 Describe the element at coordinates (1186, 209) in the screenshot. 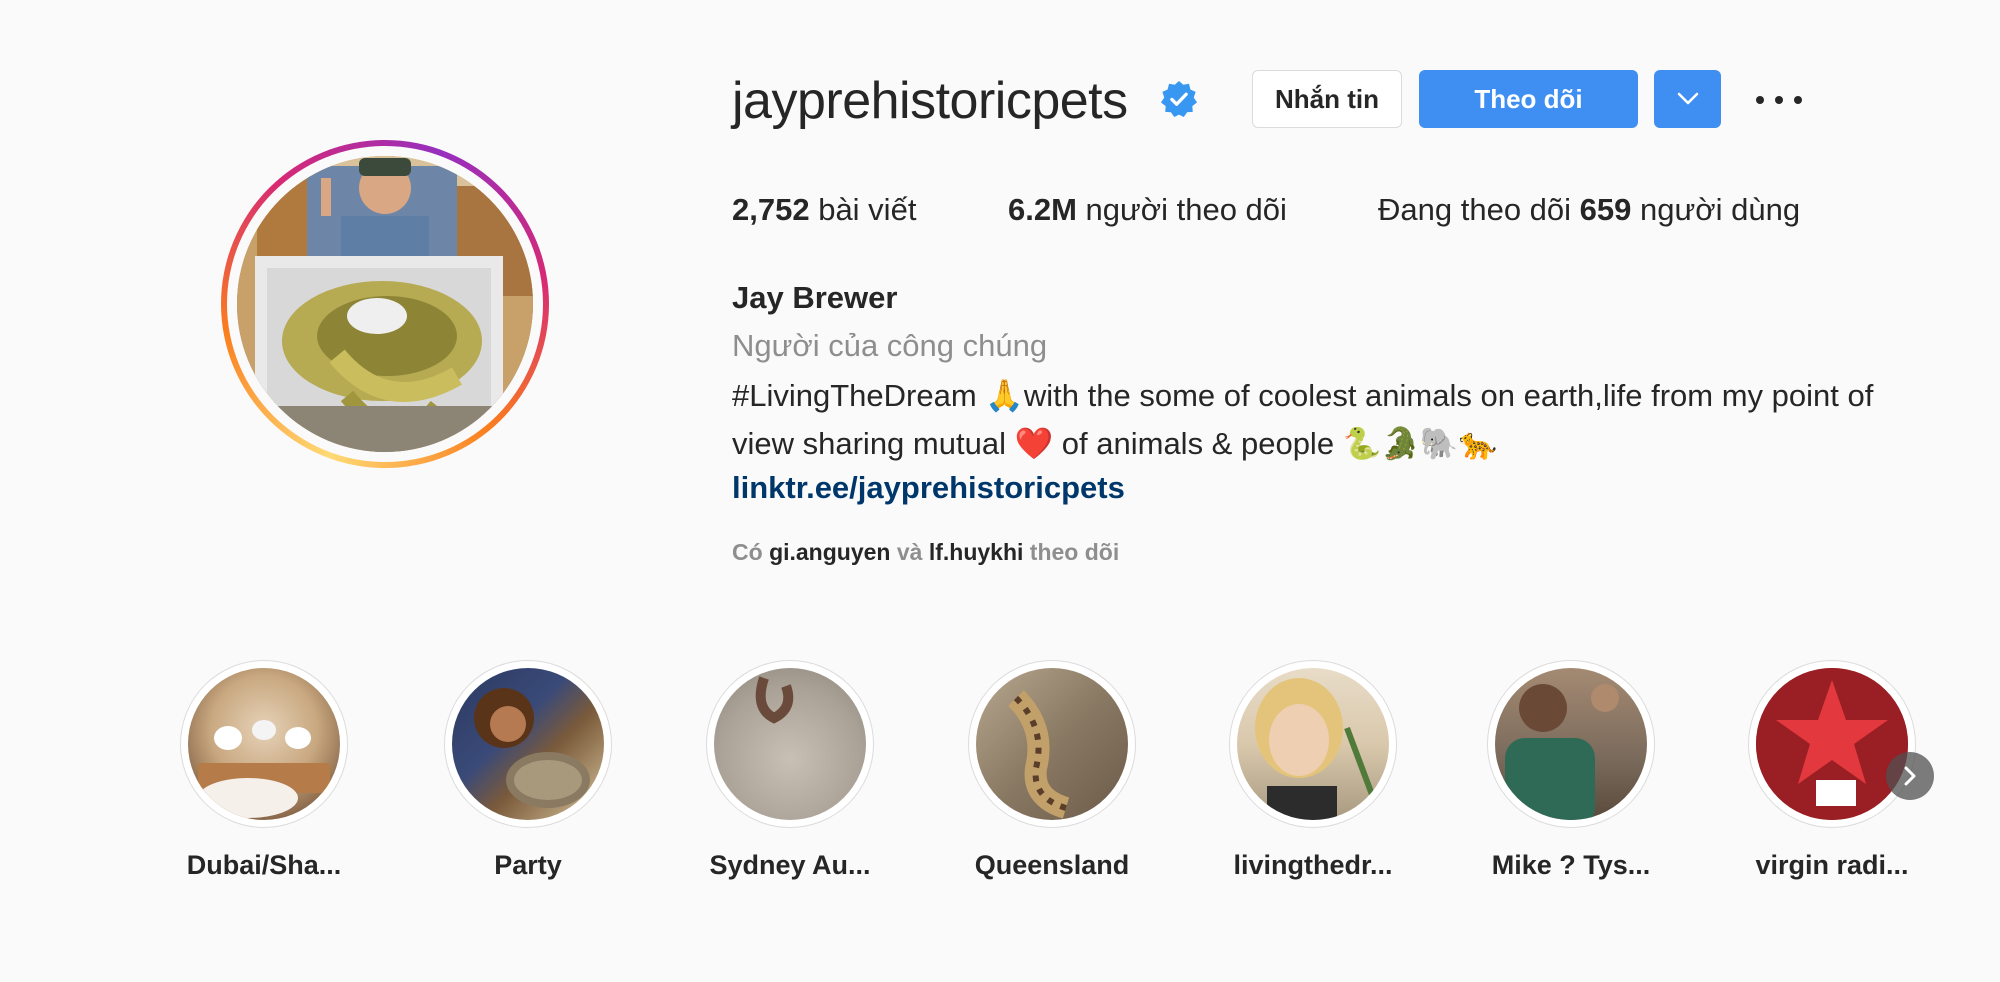

I see `followers-label: người theo dõi` at that location.